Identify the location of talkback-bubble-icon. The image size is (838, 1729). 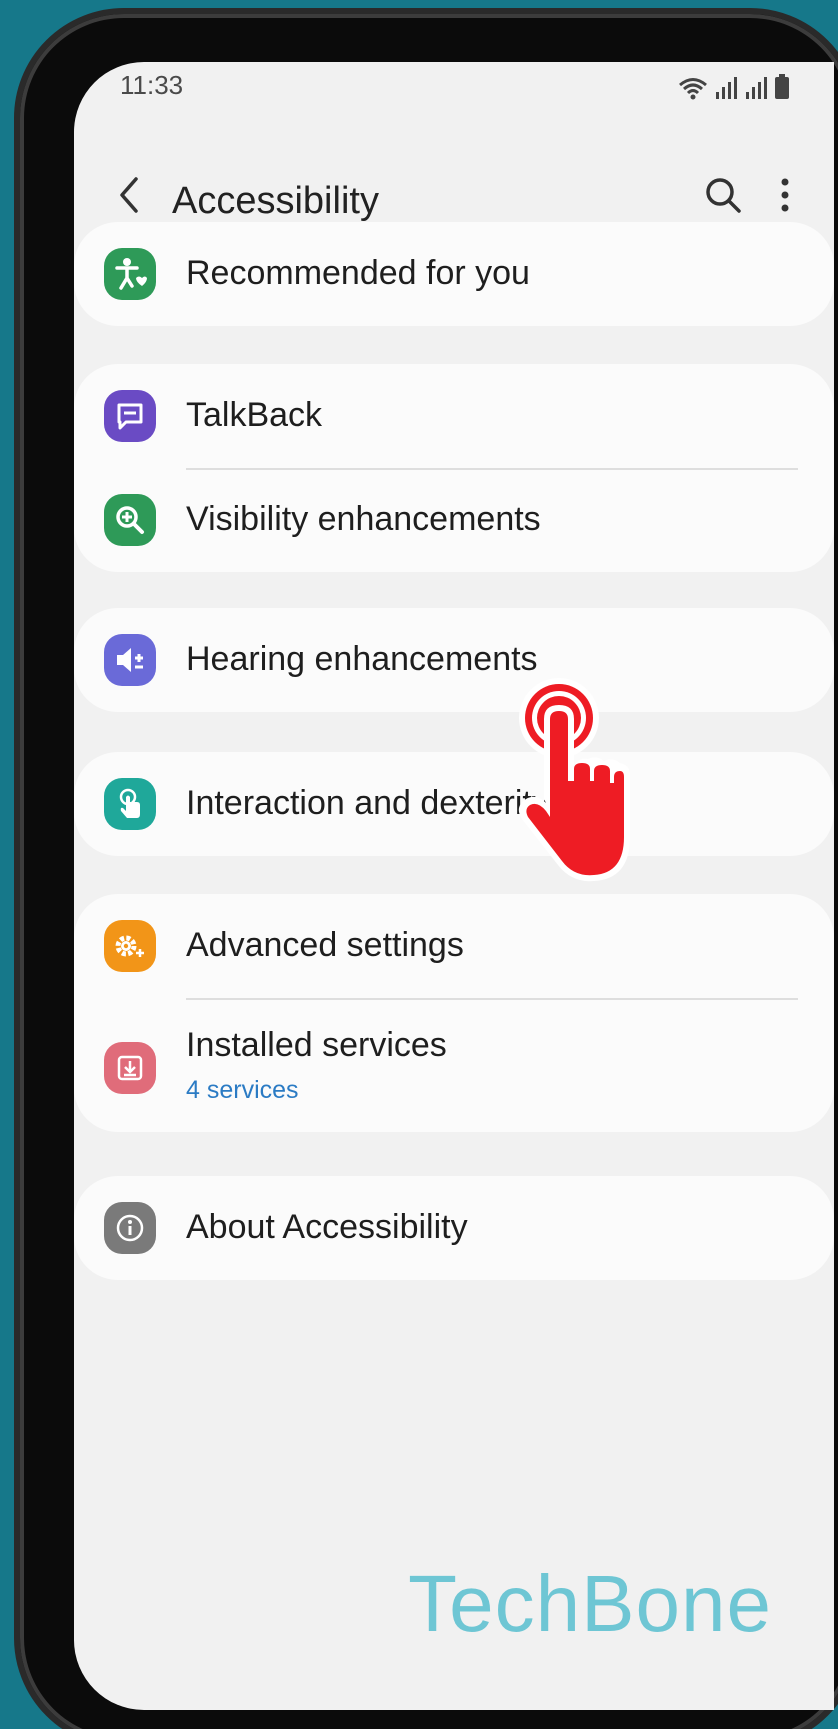
(130, 416).